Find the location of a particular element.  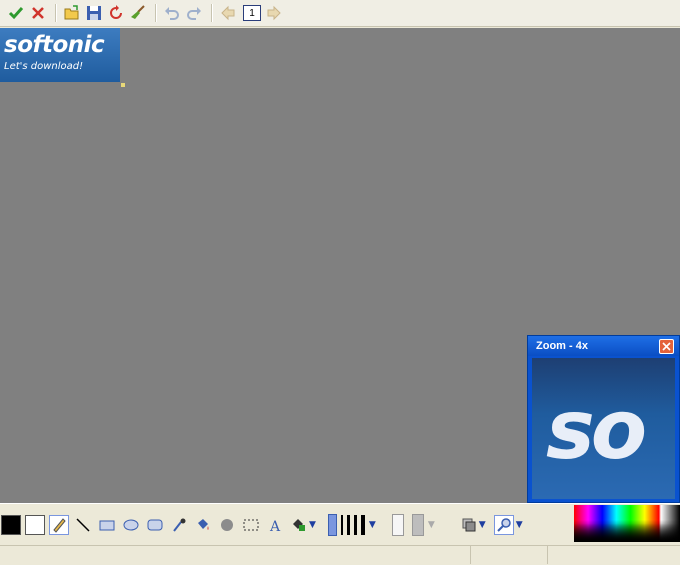

rectangle-icon is located at coordinates (107, 525).